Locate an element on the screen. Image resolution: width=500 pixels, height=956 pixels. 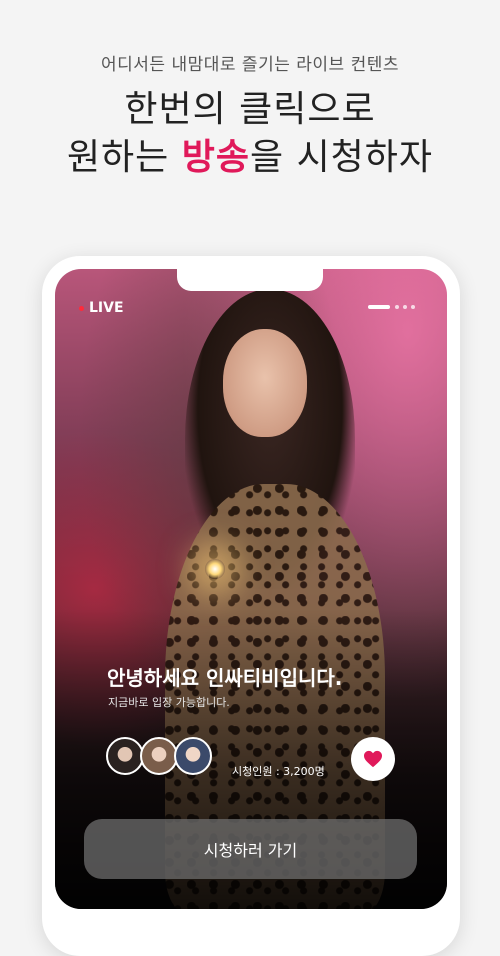
streamer-face is located at coordinates (265, 383).